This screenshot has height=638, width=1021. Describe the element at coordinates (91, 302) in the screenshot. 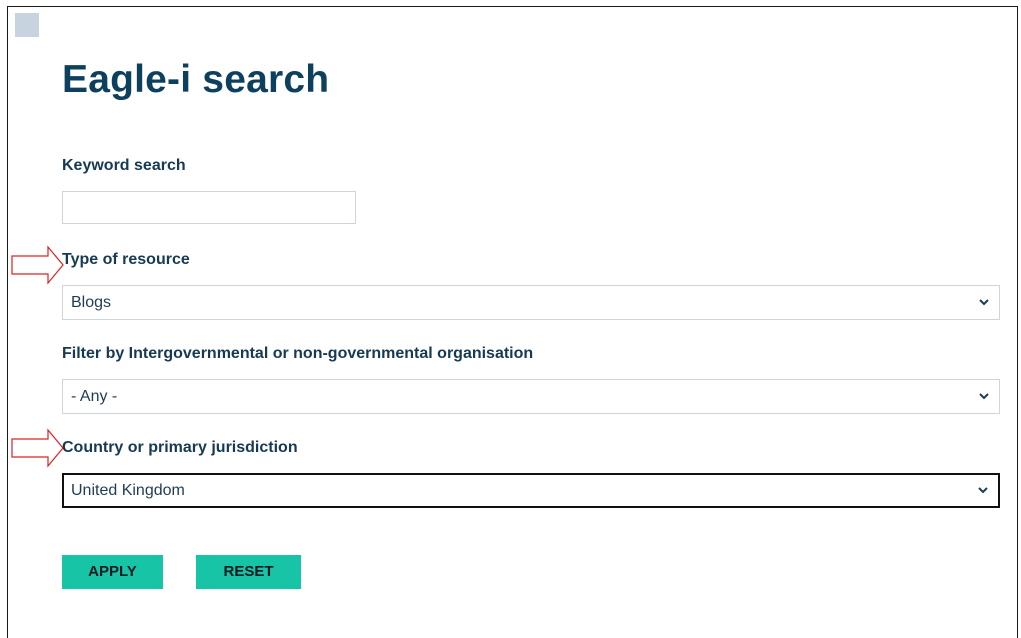

I see `type-of-resource-value: Blogs` at that location.